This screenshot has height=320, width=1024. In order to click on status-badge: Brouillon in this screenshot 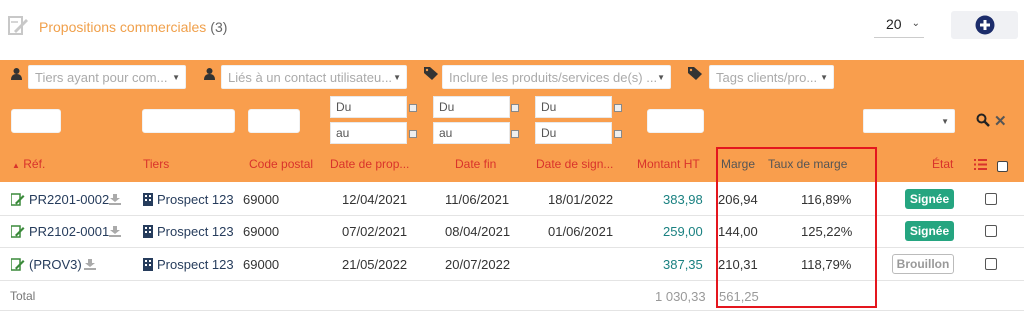, I will do `click(923, 264)`.